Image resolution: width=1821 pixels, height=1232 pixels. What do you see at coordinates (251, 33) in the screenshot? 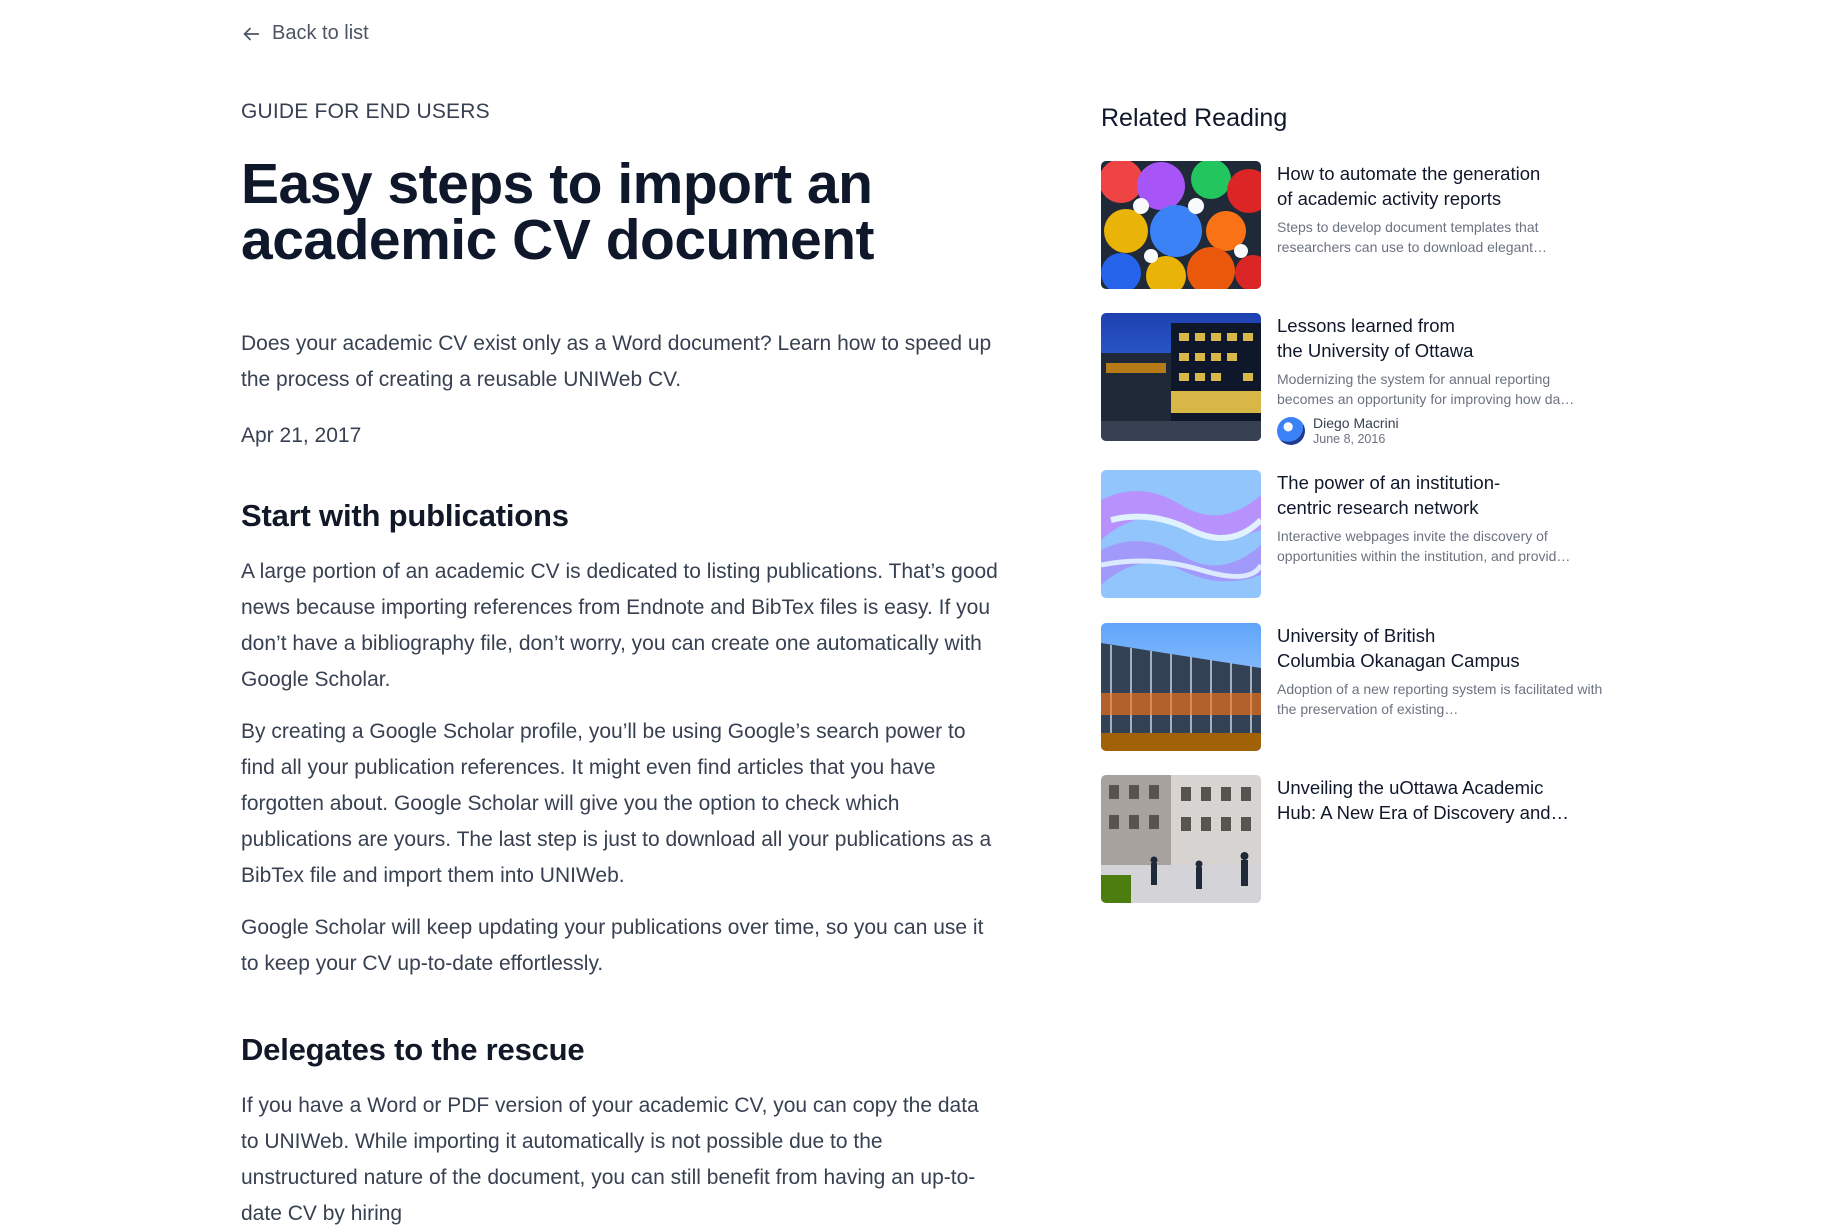
I see `arrow-left-icon` at bounding box center [251, 33].